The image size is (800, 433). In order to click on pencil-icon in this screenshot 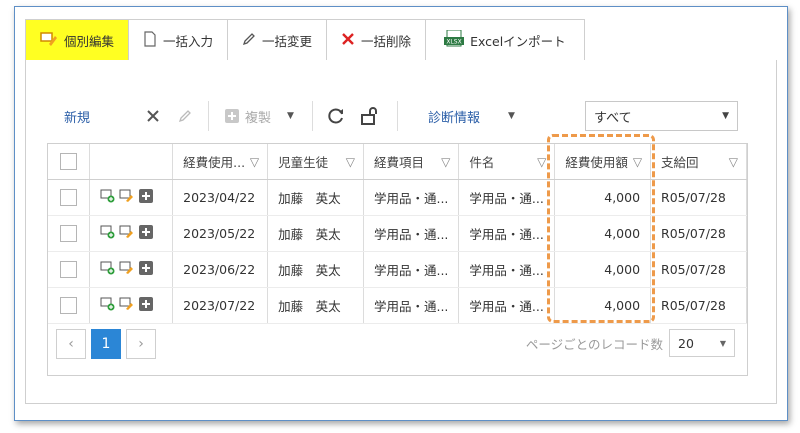, I will do `click(249, 40)`.